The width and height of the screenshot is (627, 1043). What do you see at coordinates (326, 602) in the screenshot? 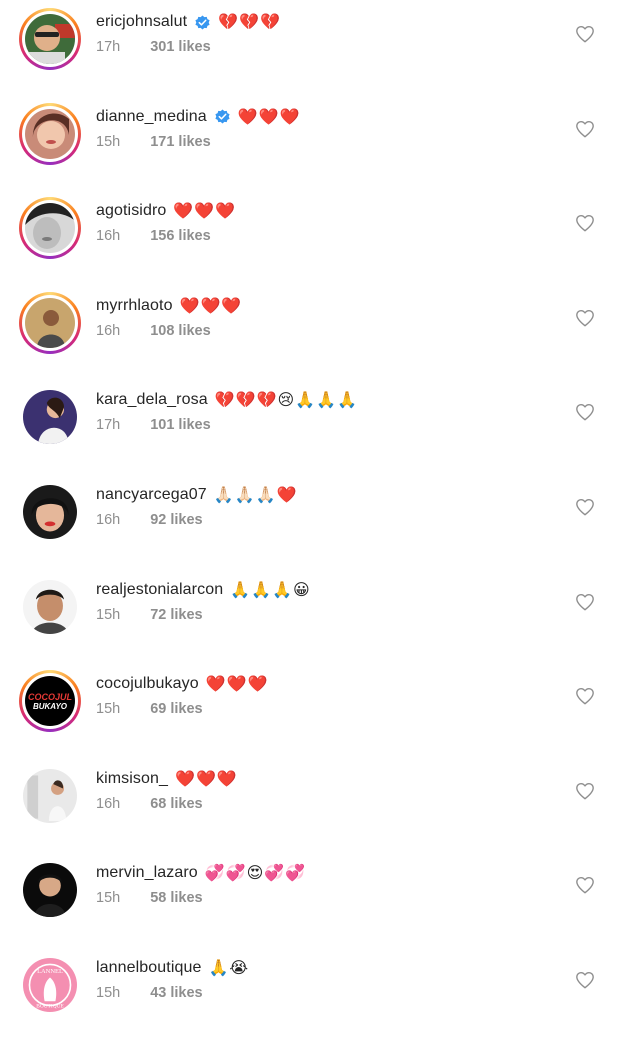
I see `comment-content: realjestonialarcon 🙏🙏🙏😀 15h 72 likes` at bounding box center [326, 602].